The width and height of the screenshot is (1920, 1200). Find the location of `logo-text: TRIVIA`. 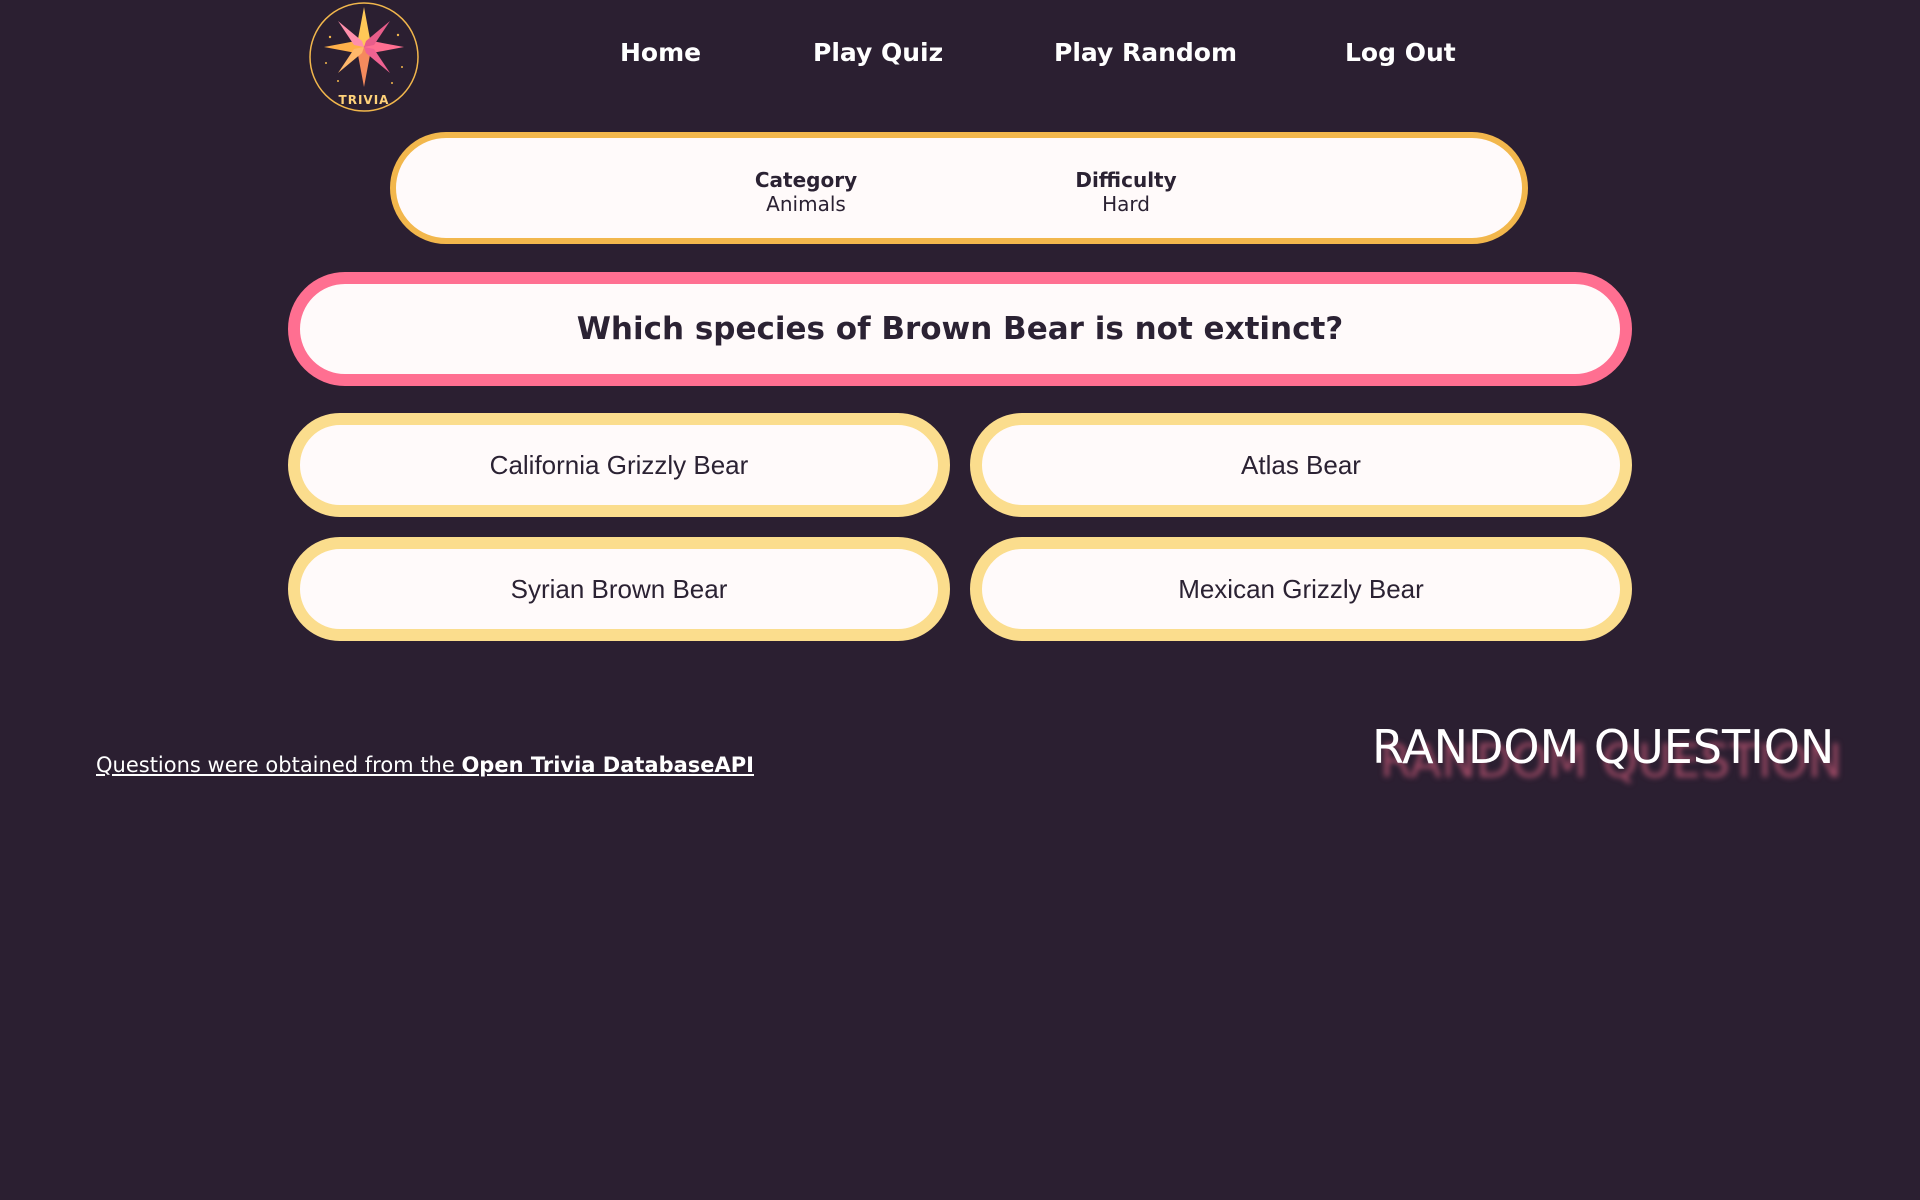

logo-text: TRIVIA is located at coordinates (364, 100).